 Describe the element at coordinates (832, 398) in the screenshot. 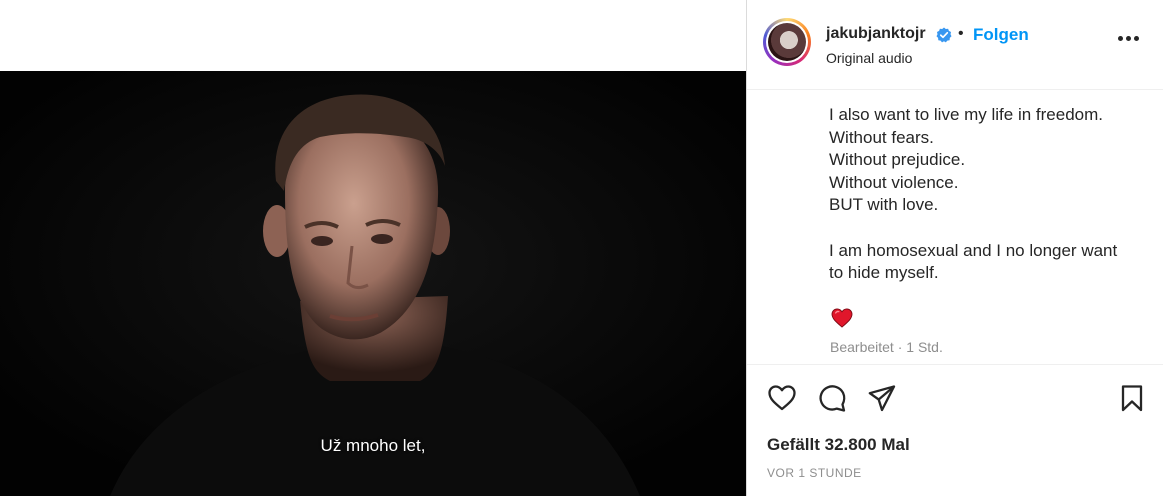

I see `comment-bubble-icon` at that location.